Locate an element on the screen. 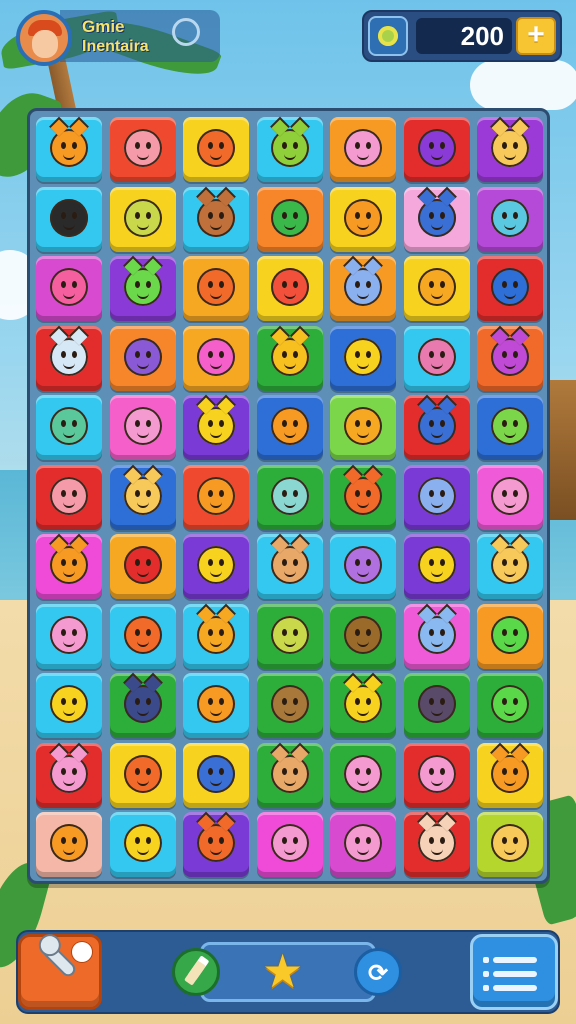 This screenshot has width=576, height=1024. refresh-button: ⟳ is located at coordinates (378, 972).